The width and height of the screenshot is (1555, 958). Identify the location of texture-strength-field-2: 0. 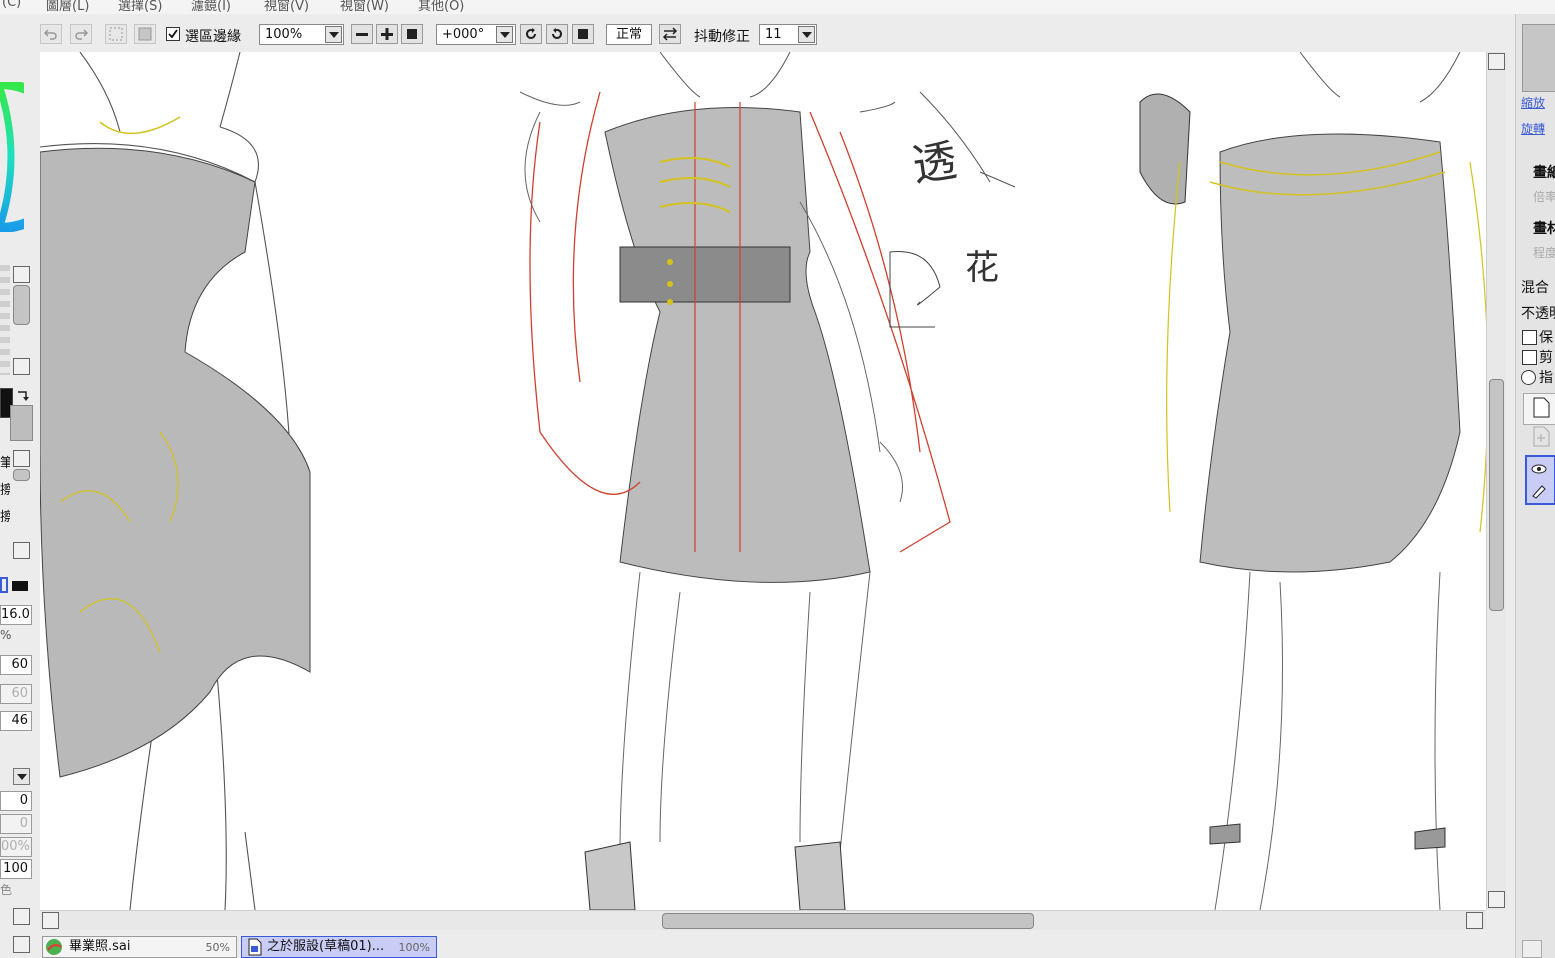
(16, 824).